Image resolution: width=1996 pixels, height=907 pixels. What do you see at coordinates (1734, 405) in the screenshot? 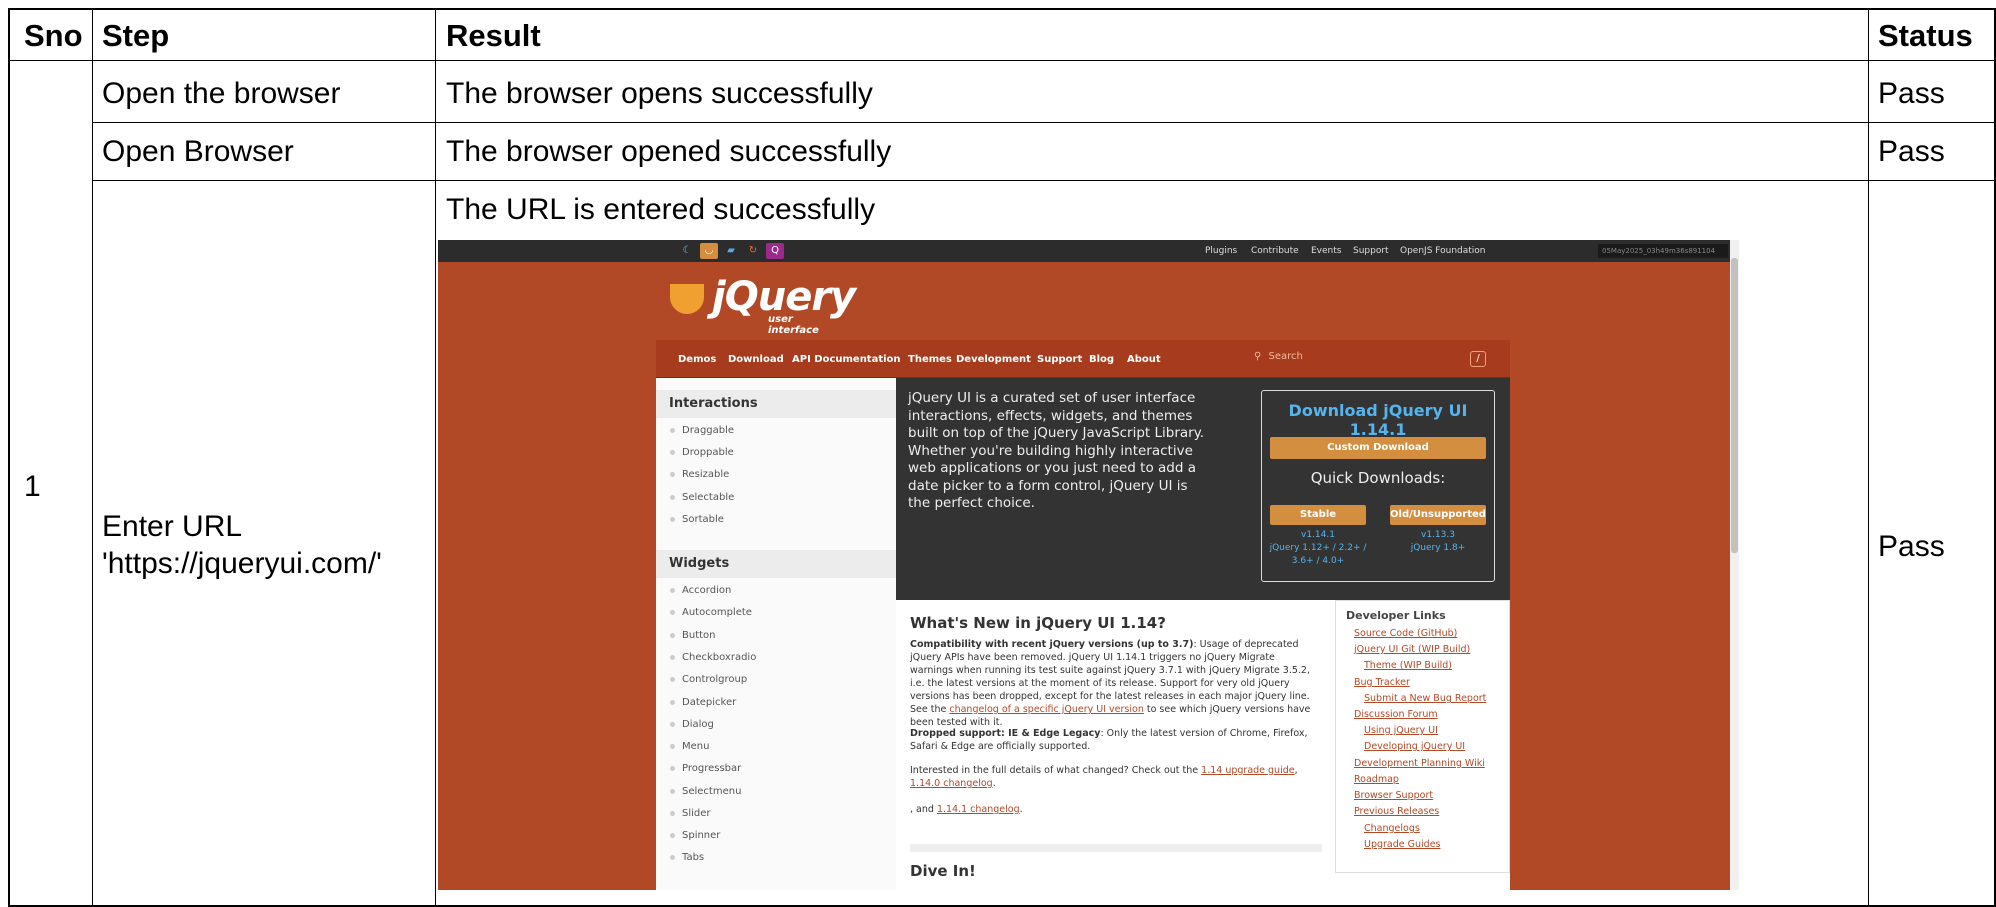
I see `scrollbar-thumb` at bounding box center [1734, 405].